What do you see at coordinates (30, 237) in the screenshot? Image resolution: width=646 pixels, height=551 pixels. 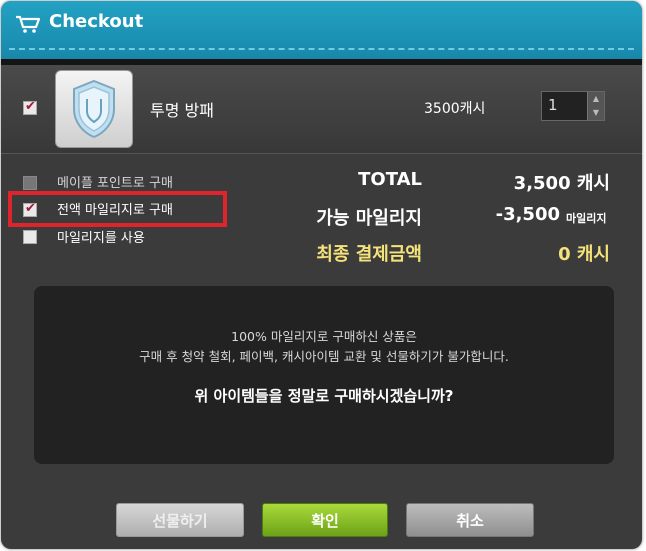 I see `use-mileage-checkbox` at bounding box center [30, 237].